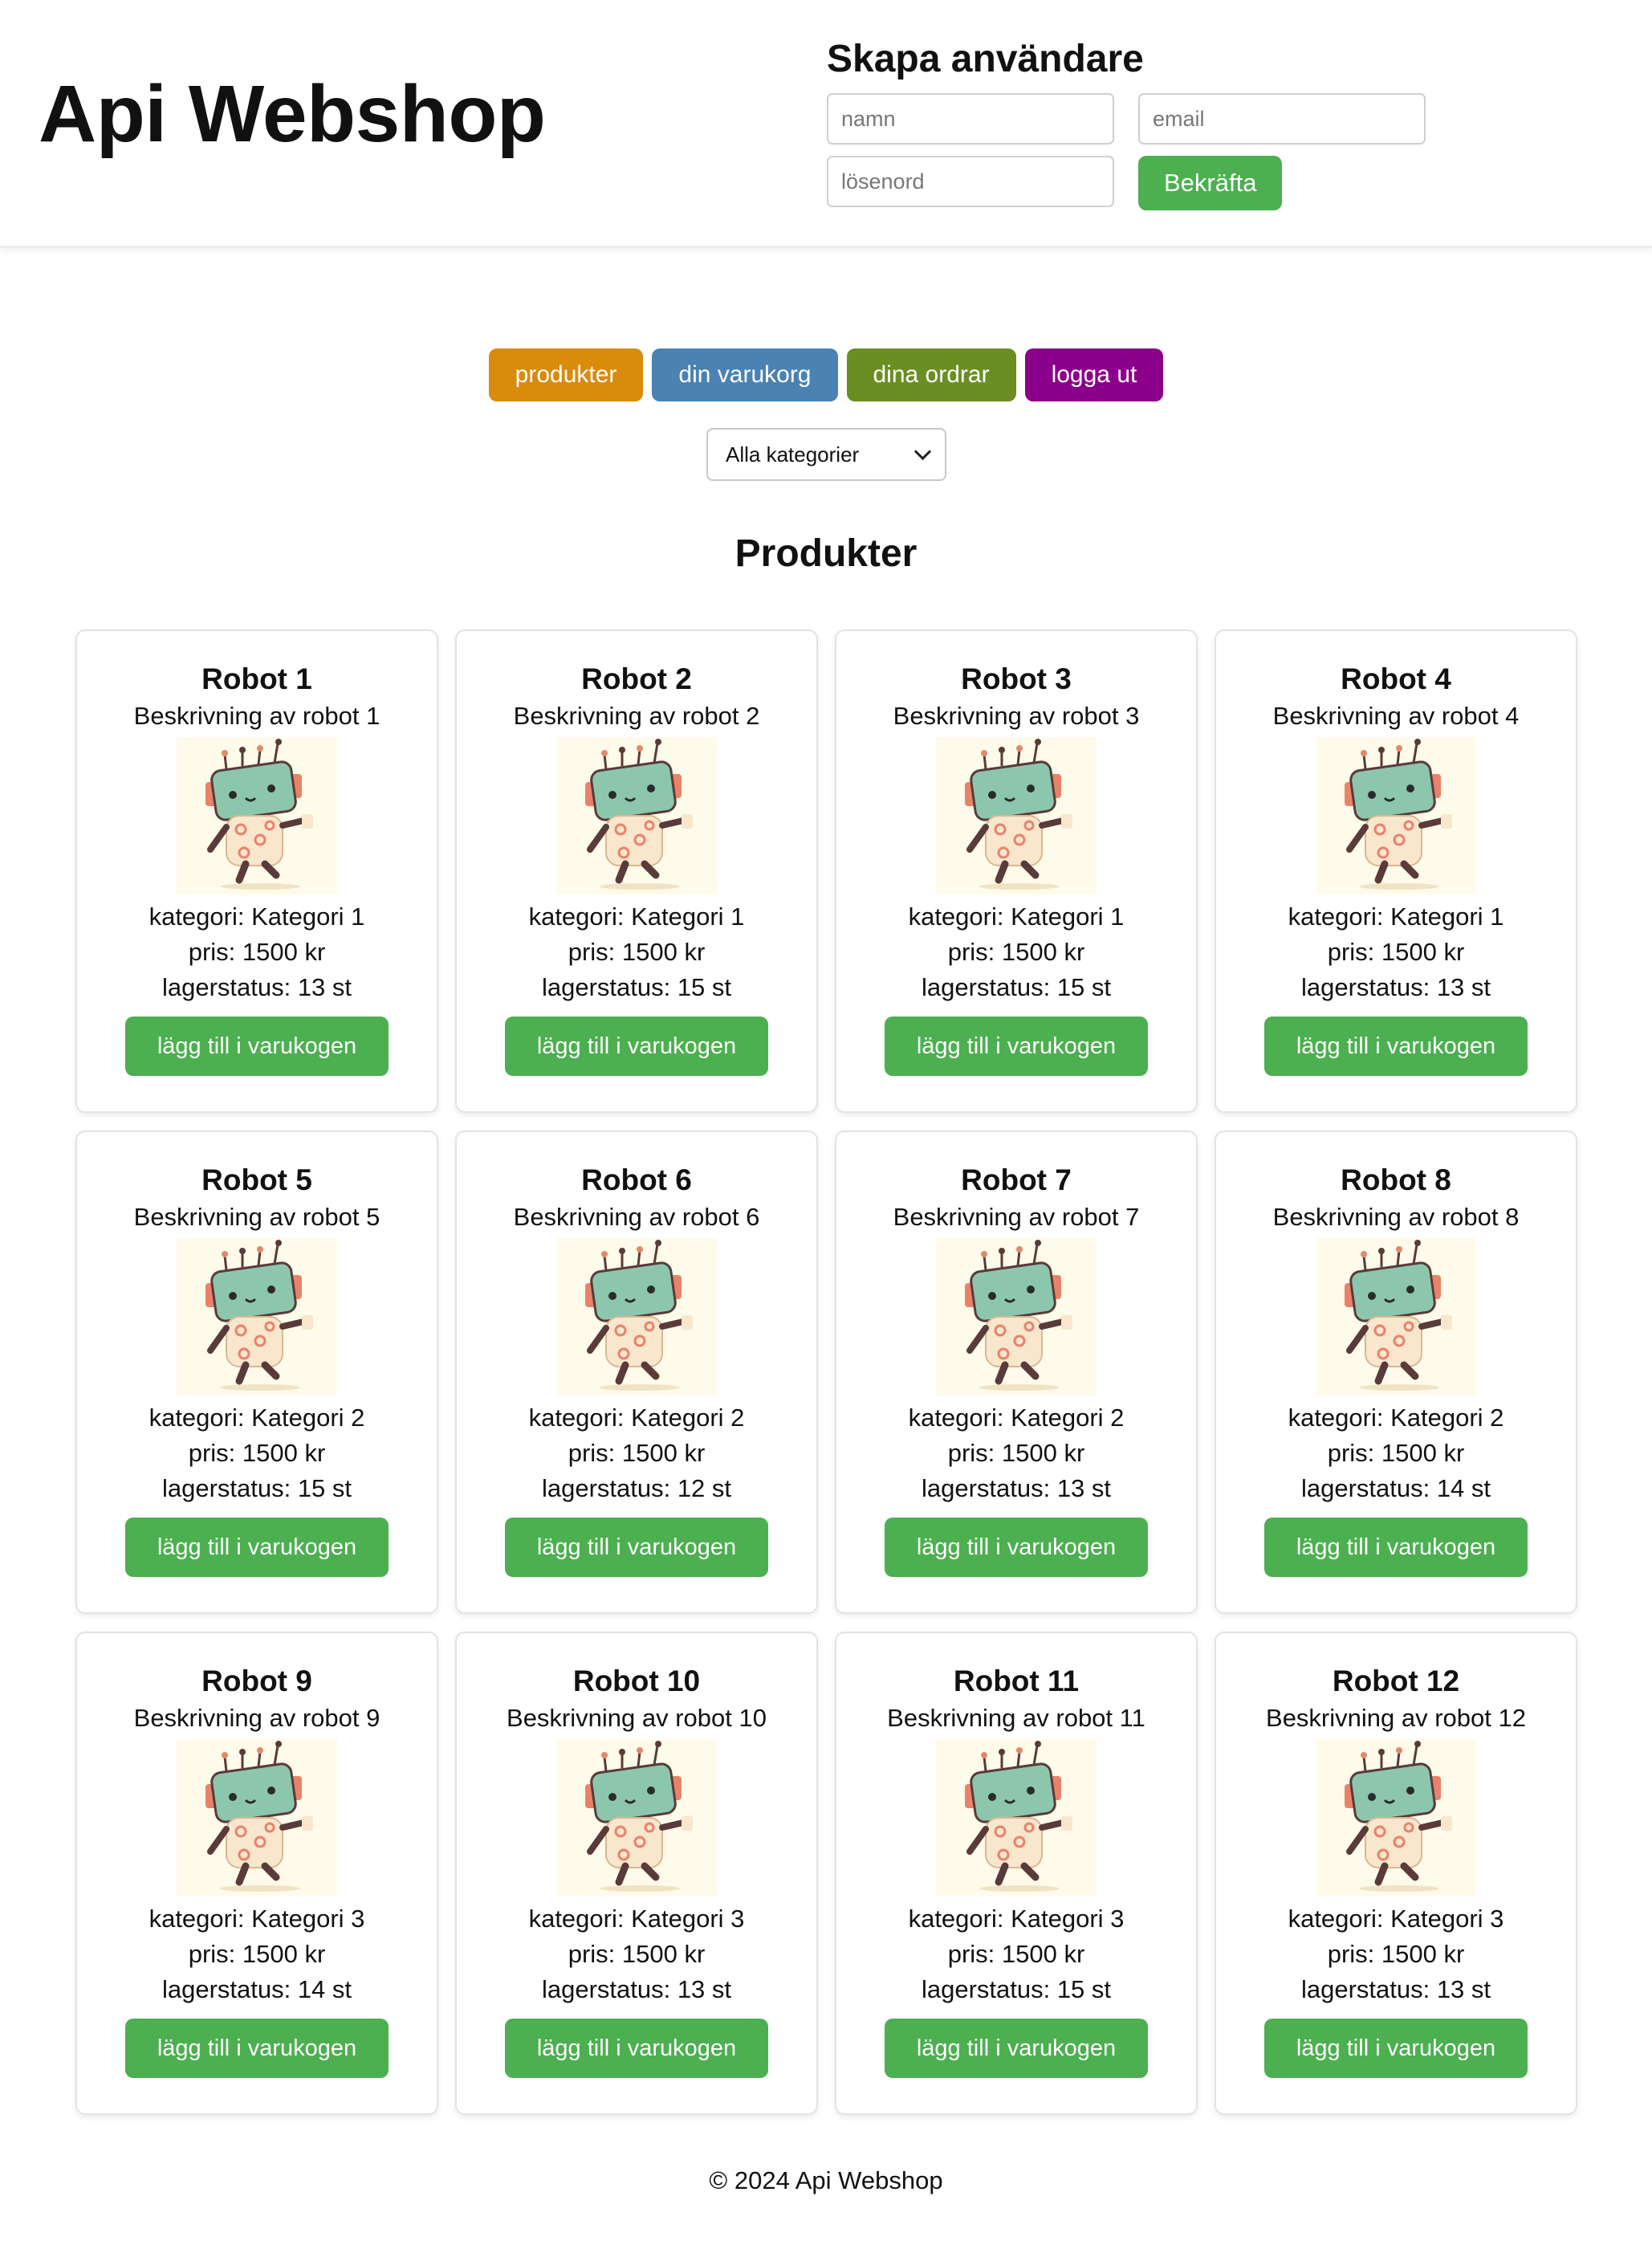 The image size is (1652, 2245). What do you see at coordinates (1017, 1217) in the screenshot?
I see `product-description: Beskrivning av robot 7` at bounding box center [1017, 1217].